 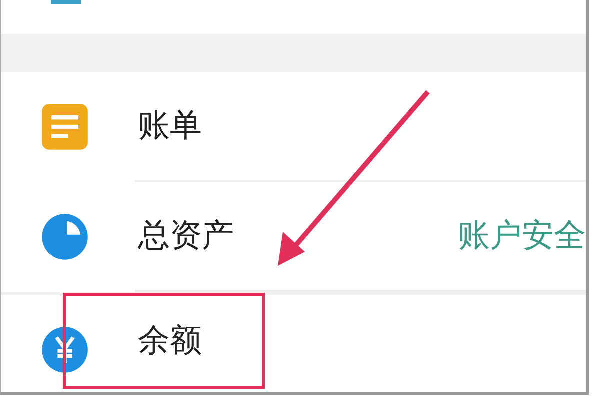 I want to click on document-icon, so click(x=65, y=127).